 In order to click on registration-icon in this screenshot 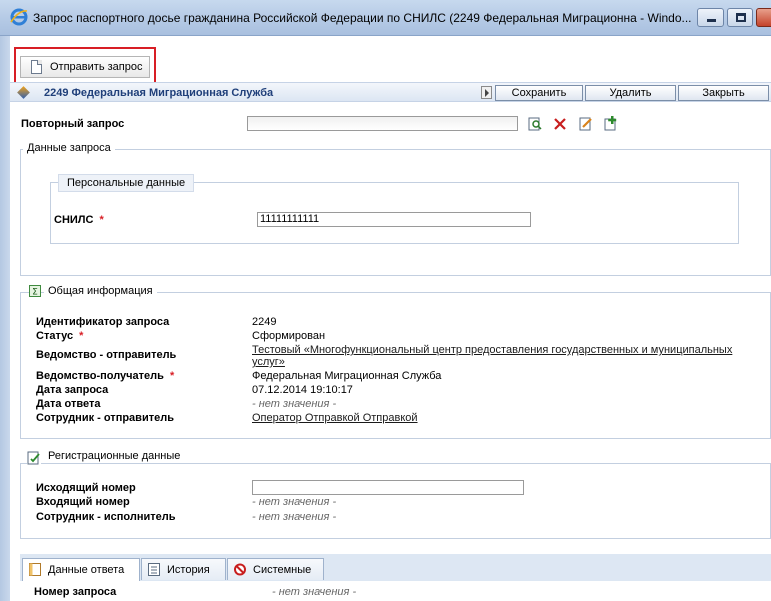, I will do `click(34, 458)`.